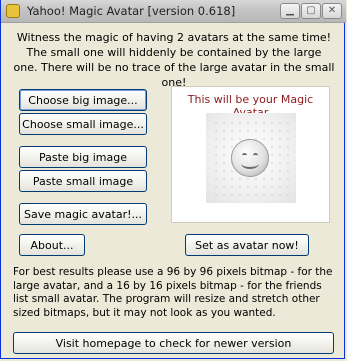 This screenshot has width=347, height=361. I want to click on avatar-preview, so click(251, 158).